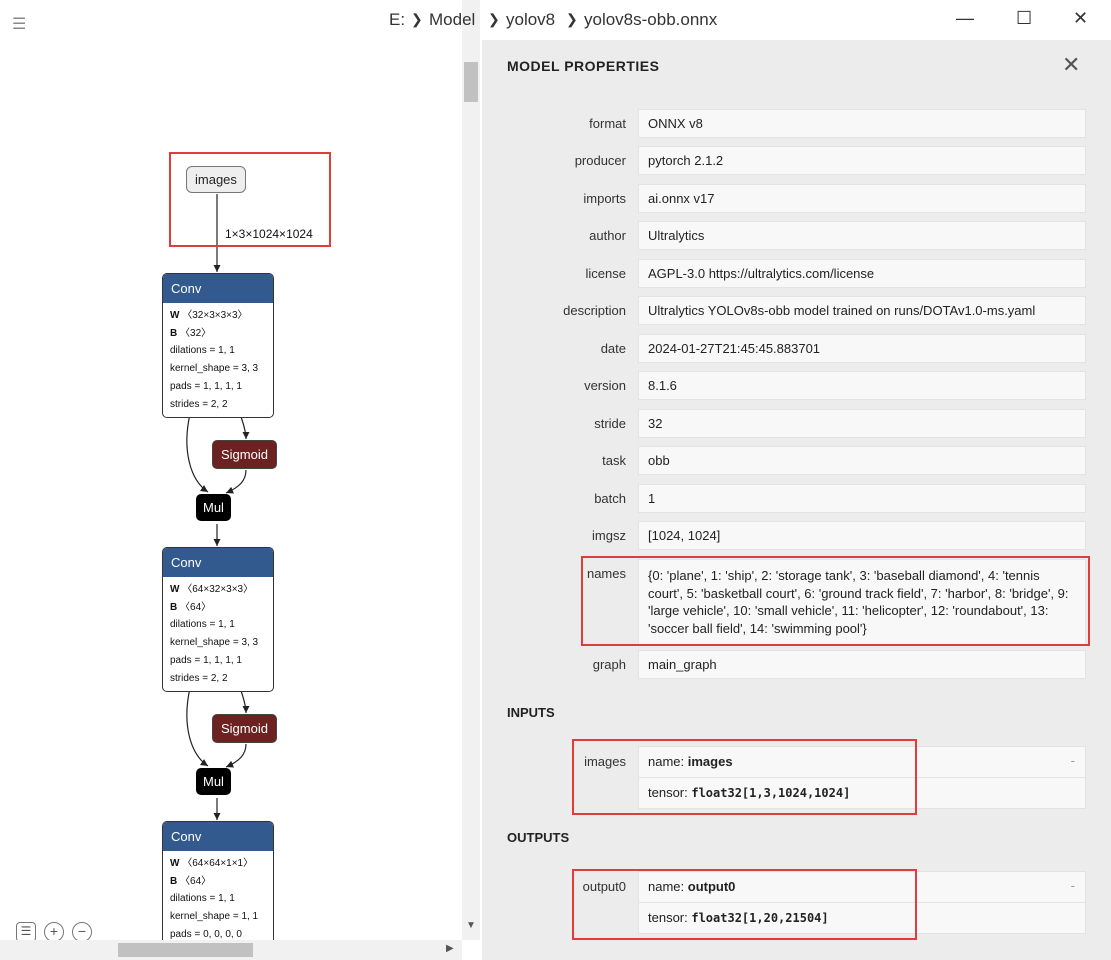 The image size is (1111, 960). Describe the element at coordinates (269, 234) in the screenshot. I see `input-edge-label: 1×3×1024×1024` at that location.